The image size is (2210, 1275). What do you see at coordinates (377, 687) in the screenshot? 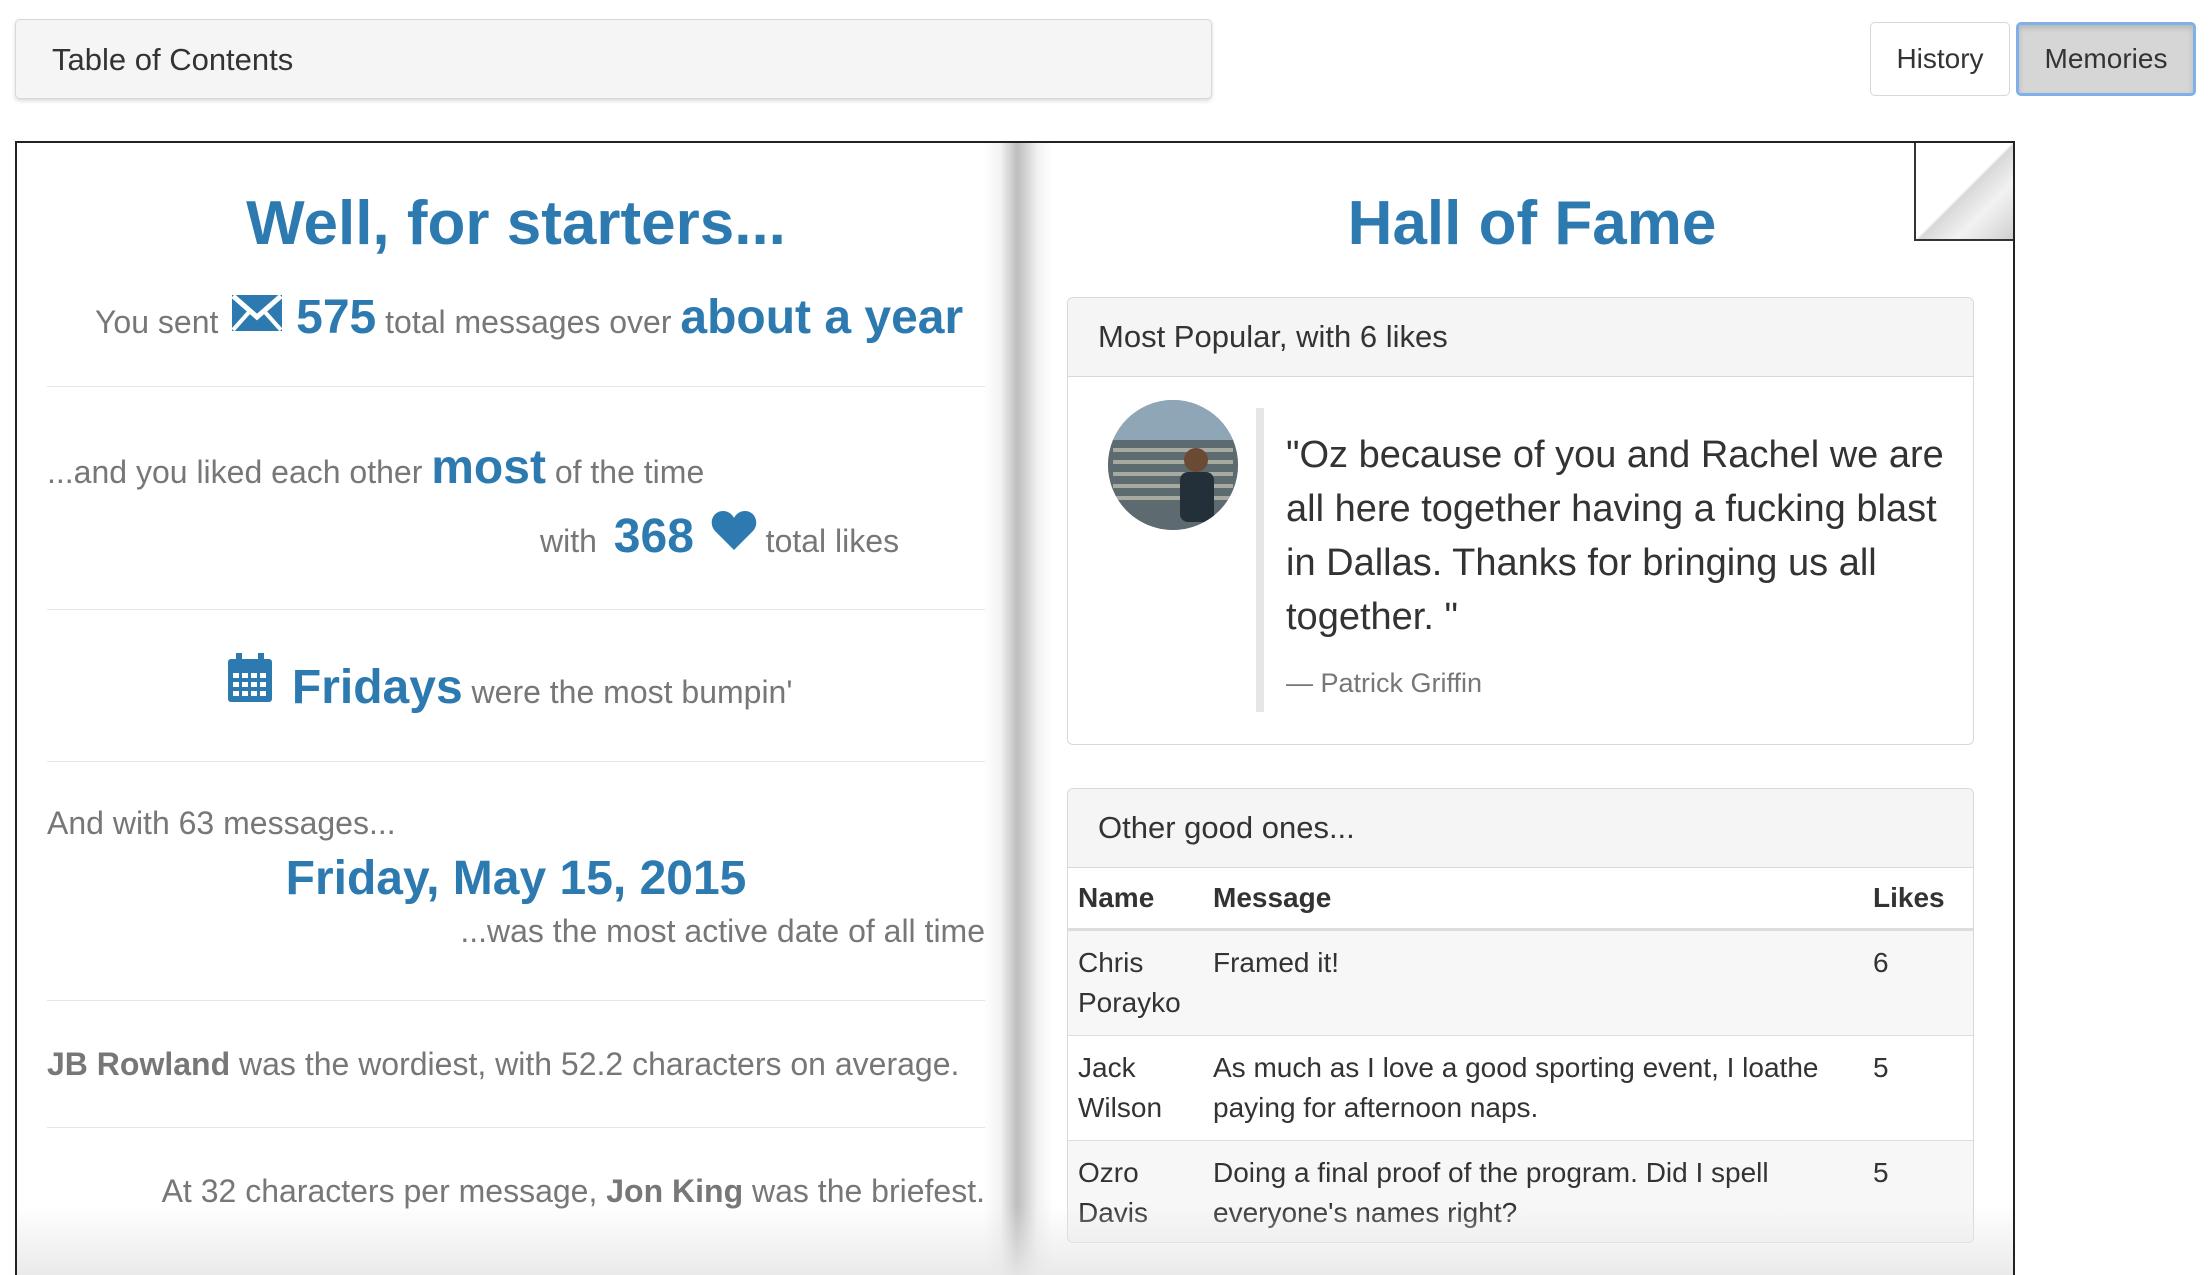
I see `best-day: Fridays` at bounding box center [377, 687].